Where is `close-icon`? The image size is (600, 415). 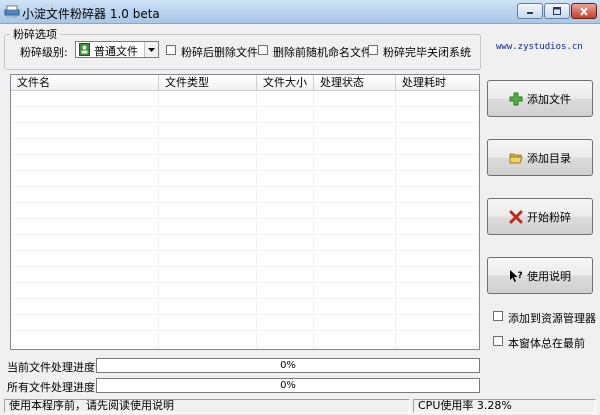 close-icon is located at coordinates (584, 11).